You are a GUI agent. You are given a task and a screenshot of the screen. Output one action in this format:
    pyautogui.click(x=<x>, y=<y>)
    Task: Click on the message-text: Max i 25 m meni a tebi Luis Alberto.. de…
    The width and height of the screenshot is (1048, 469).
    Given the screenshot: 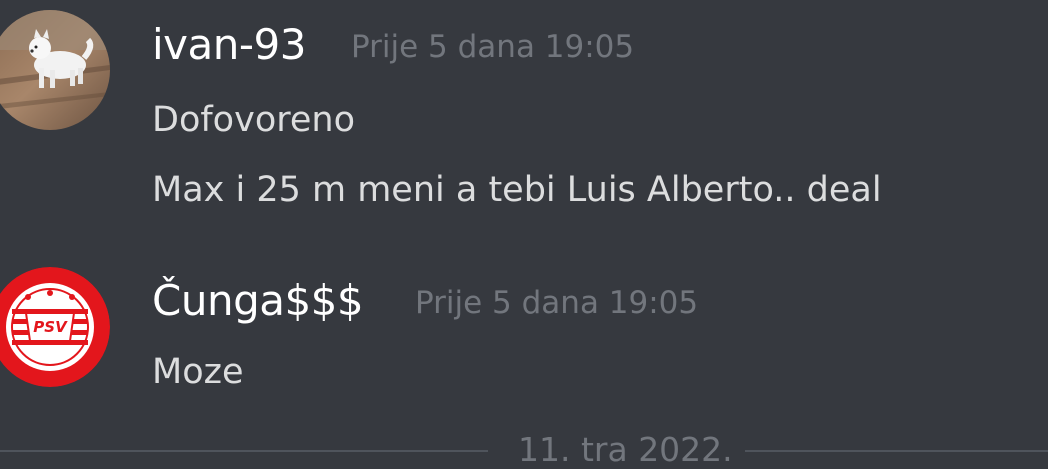 What is the action you would take?
    pyautogui.click(x=517, y=190)
    